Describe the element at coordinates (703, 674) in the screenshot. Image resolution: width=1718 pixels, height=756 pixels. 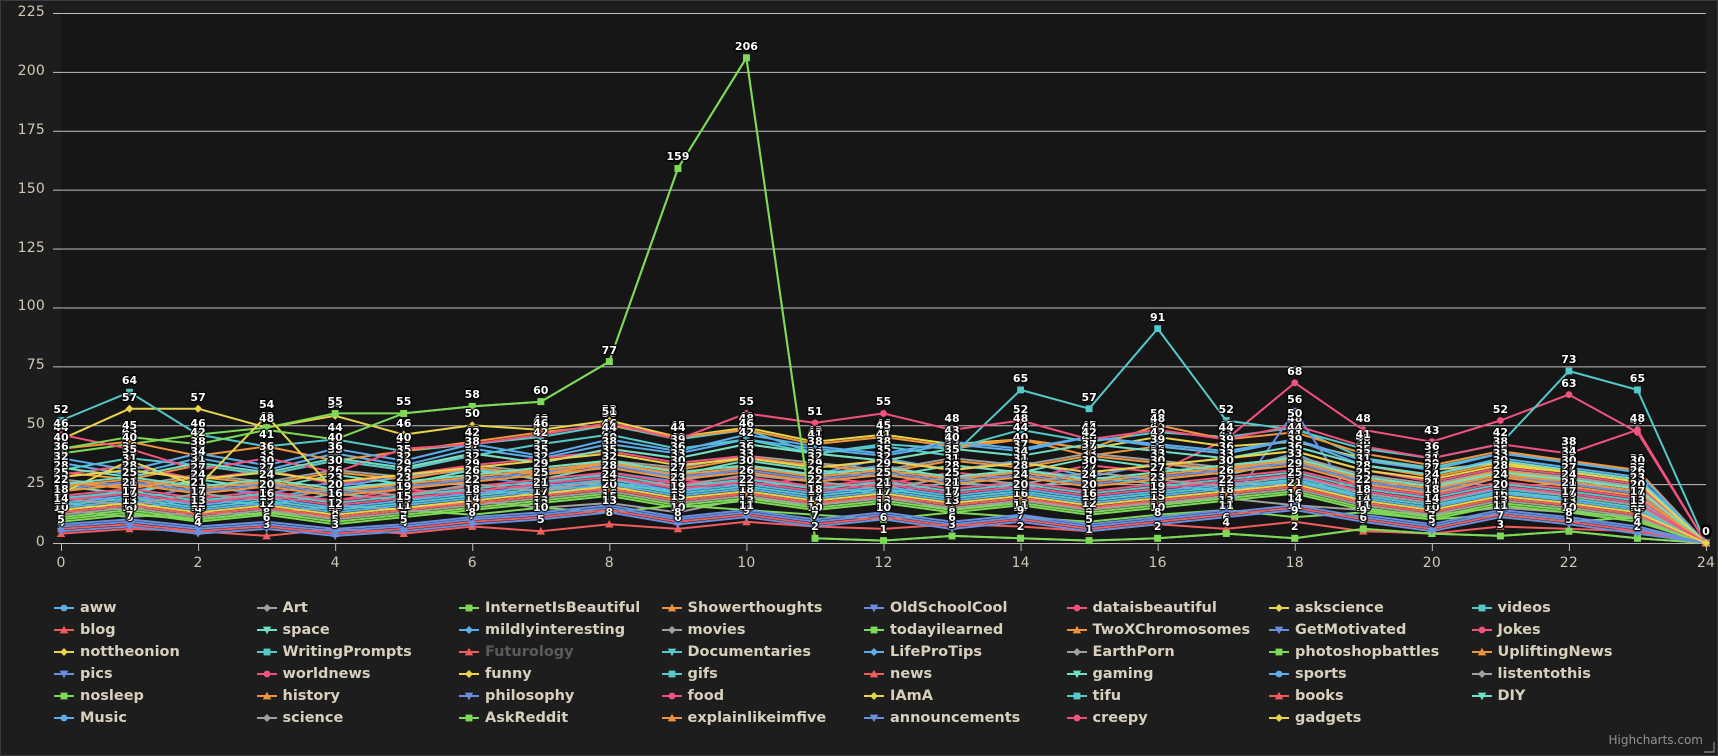
I see `legend-item-label: gifs` at that location.